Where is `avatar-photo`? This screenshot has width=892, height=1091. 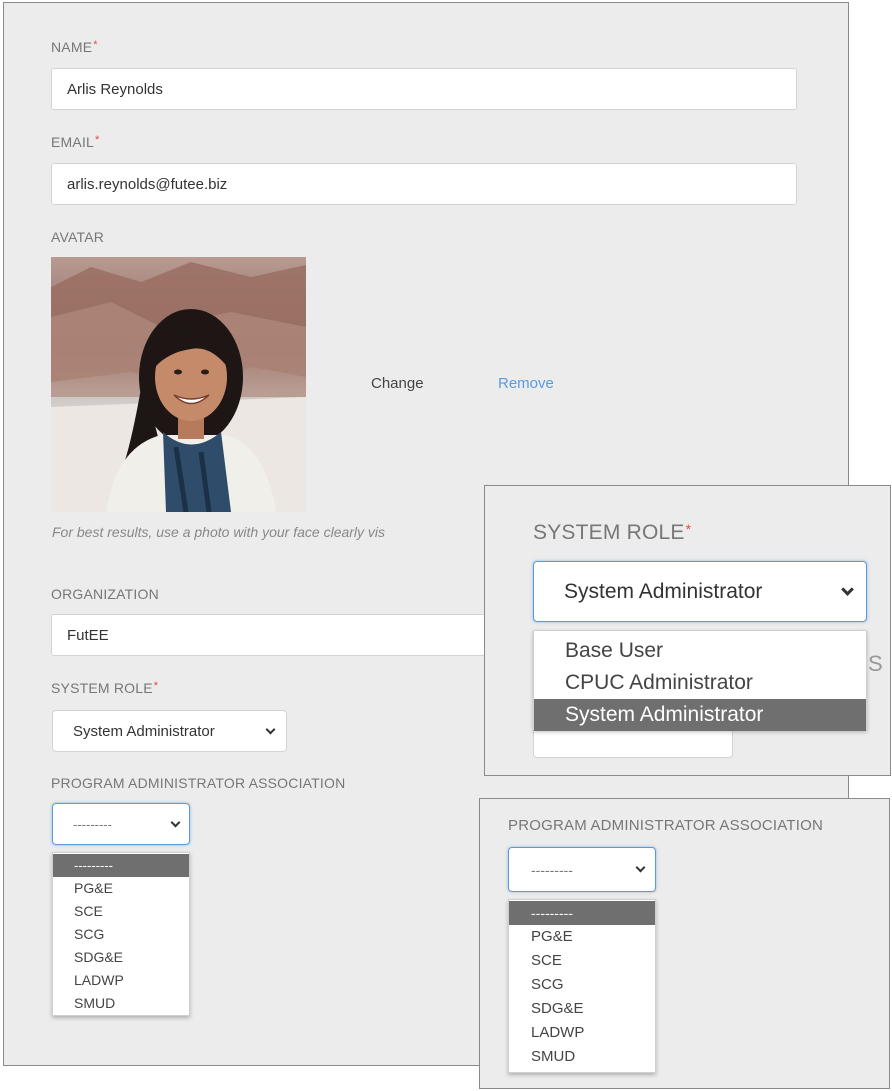
avatar-photo is located at coordinates (178, 384).